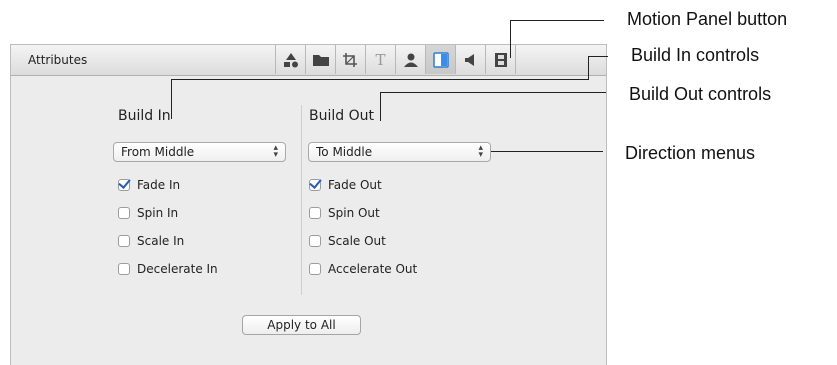 The image size is (837, 365). Describe the element at coordinates (500, 59) in the screenshot. I see `film-icon` at that location.